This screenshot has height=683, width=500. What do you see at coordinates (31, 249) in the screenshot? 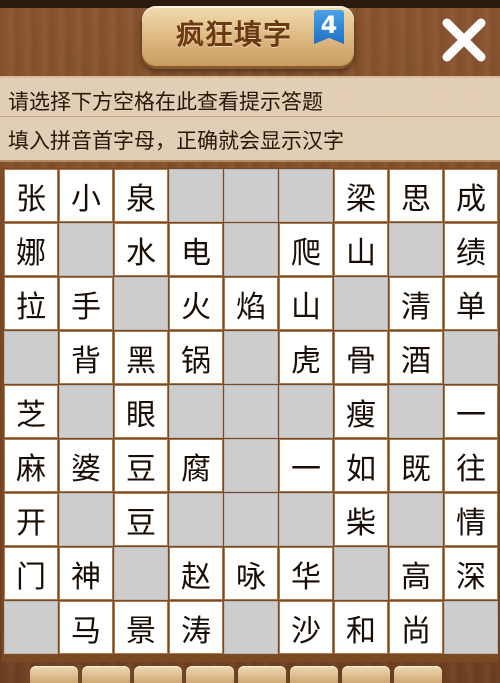
I see `crossword-cell: 娜` at bounding box center [31, 249].